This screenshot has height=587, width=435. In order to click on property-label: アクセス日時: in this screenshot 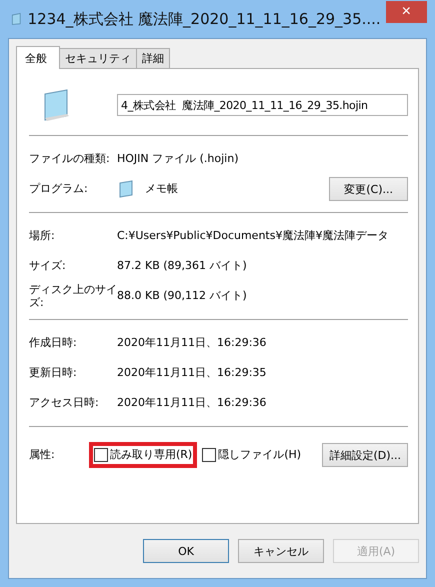, I will do `click(64, 403)`.